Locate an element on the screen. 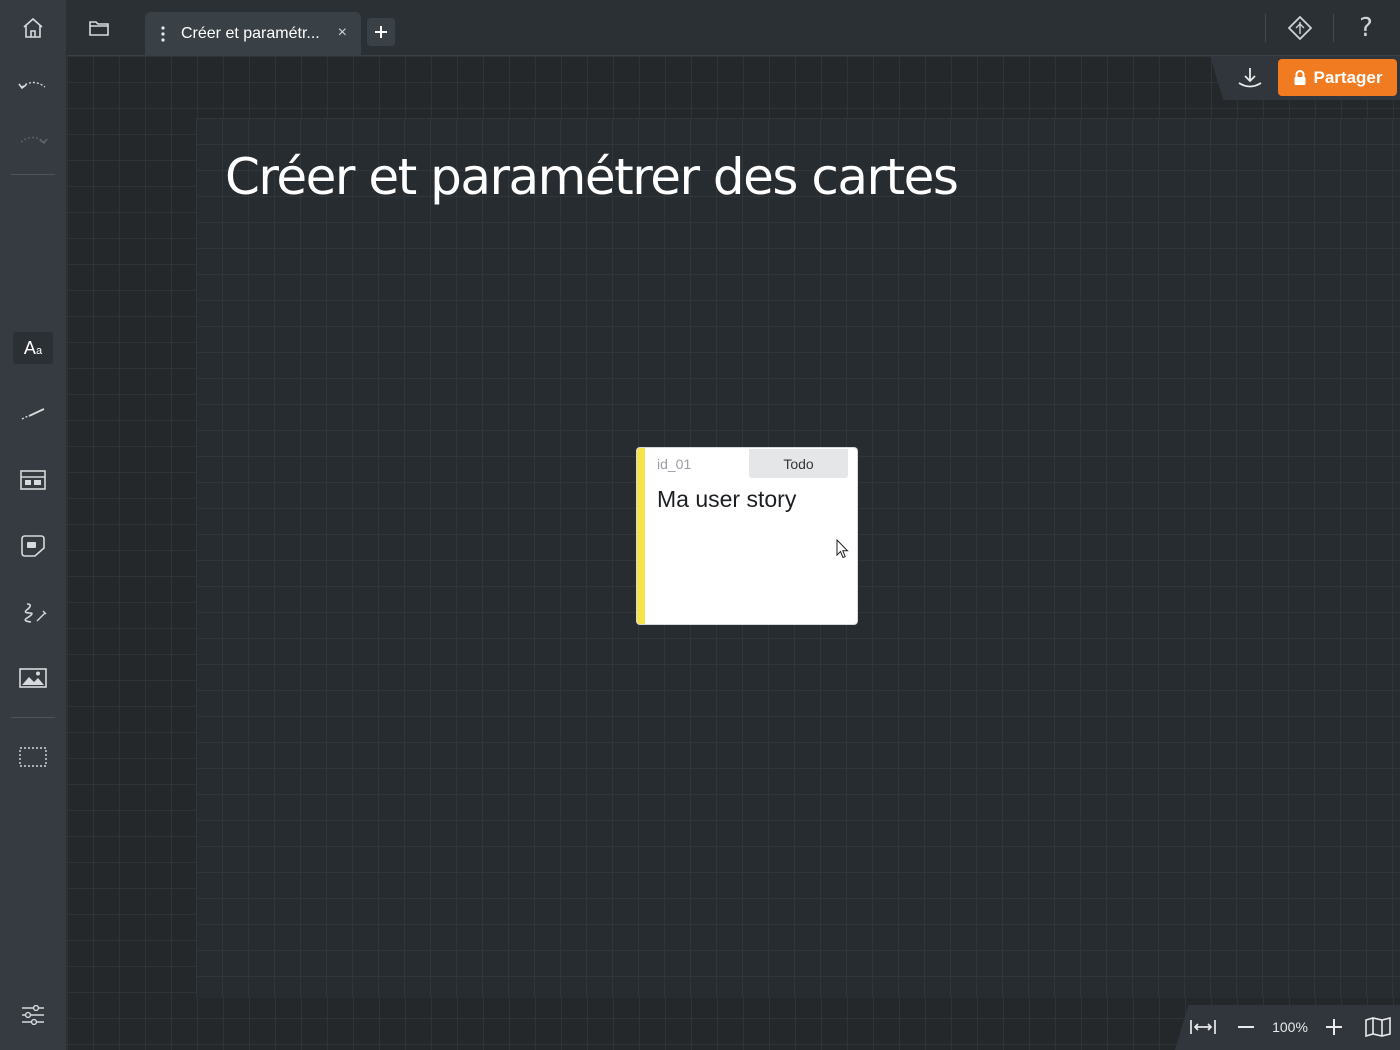 The image size is (1400, 1050). image-tool-icon is located at coordinates (33, 678).